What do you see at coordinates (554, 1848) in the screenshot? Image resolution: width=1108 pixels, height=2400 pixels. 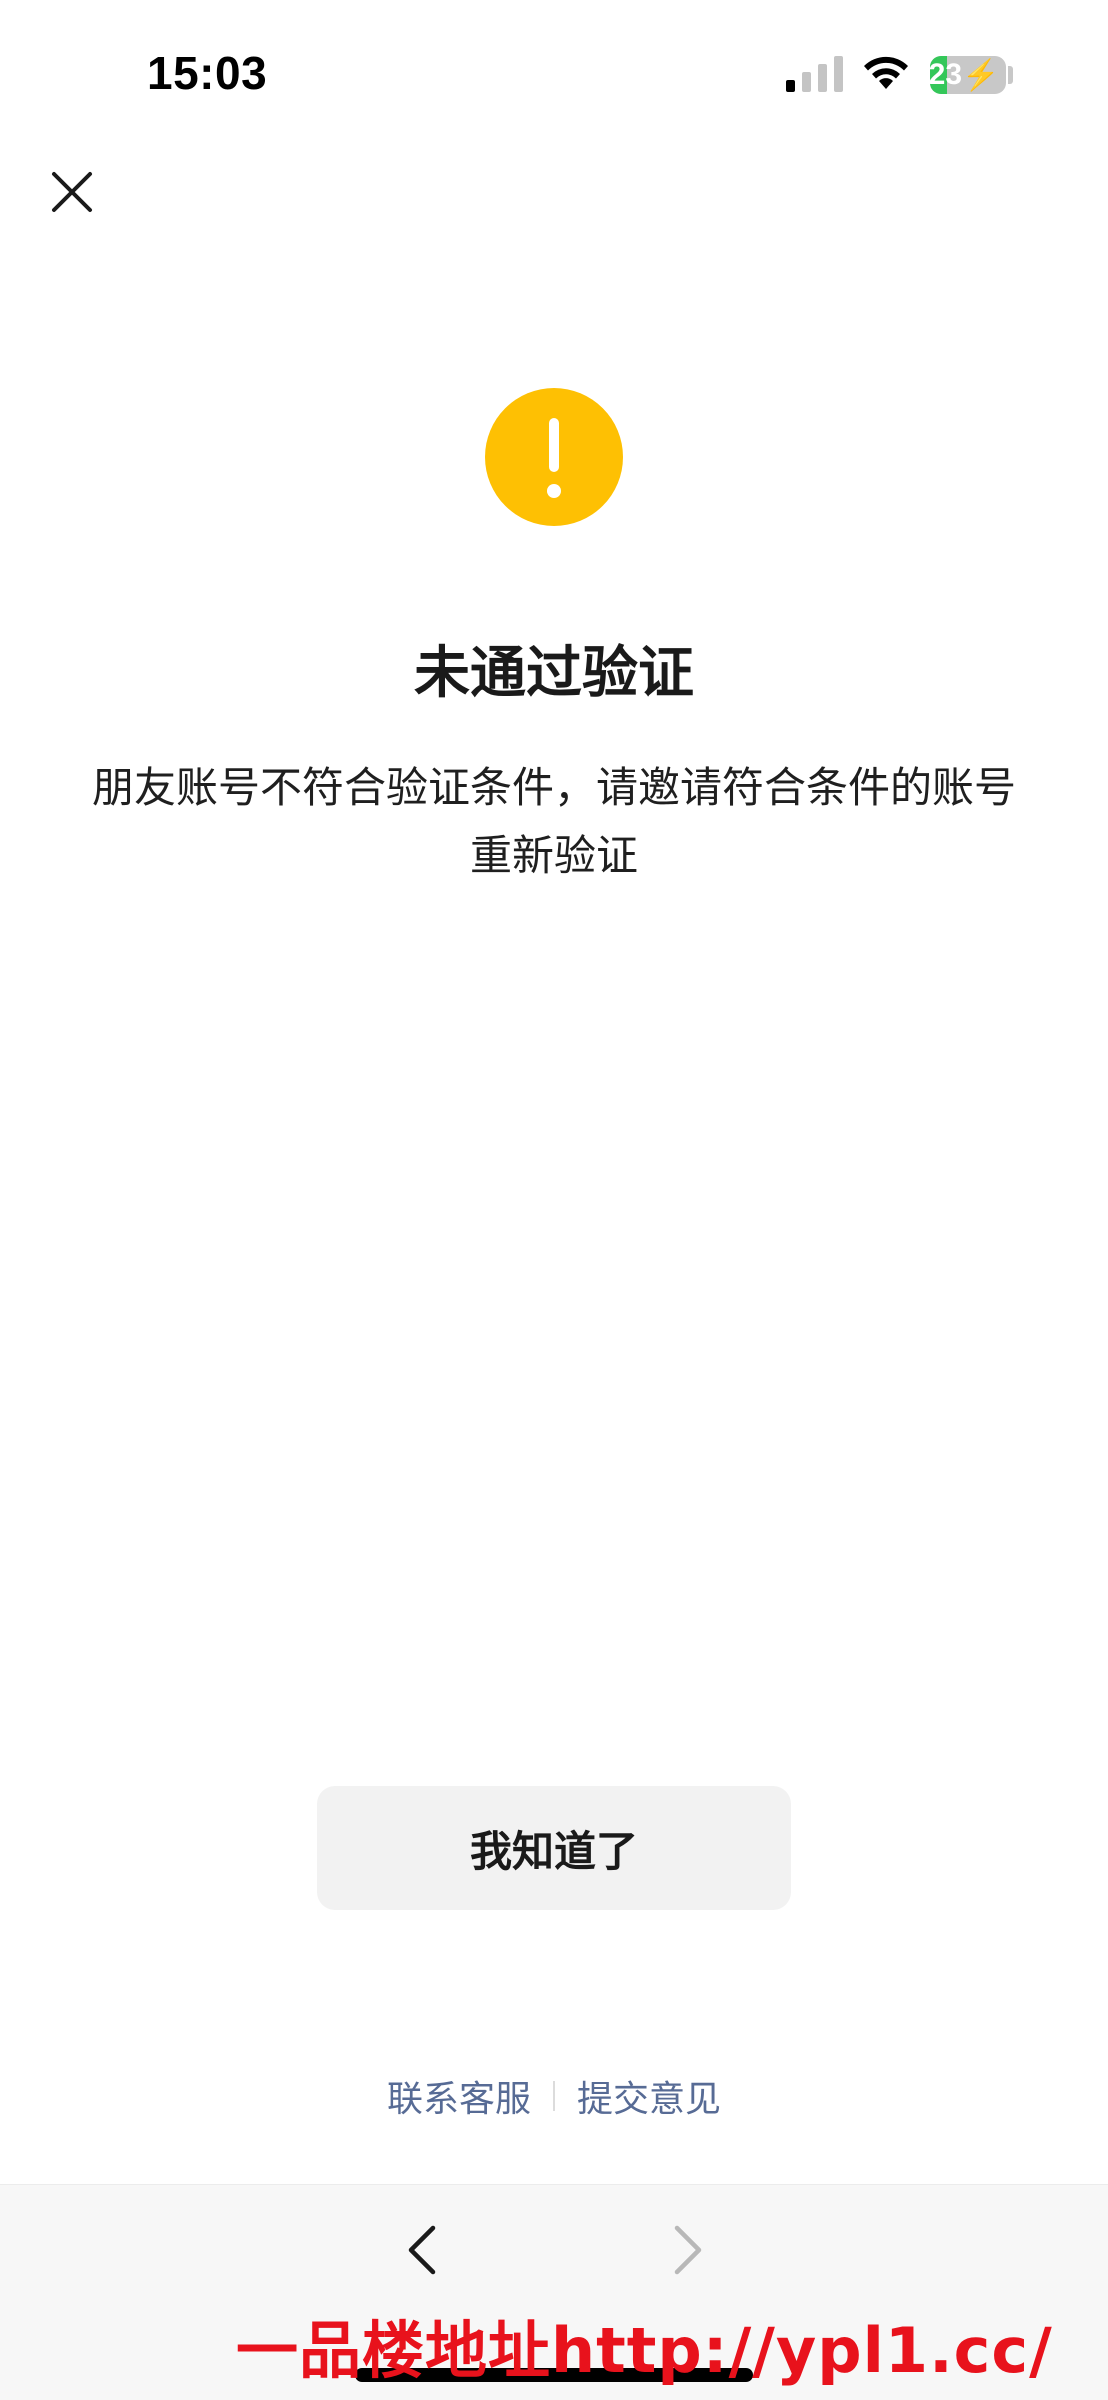 I see `confirm-button: 我知道了` at bounding box center [554, 1848].